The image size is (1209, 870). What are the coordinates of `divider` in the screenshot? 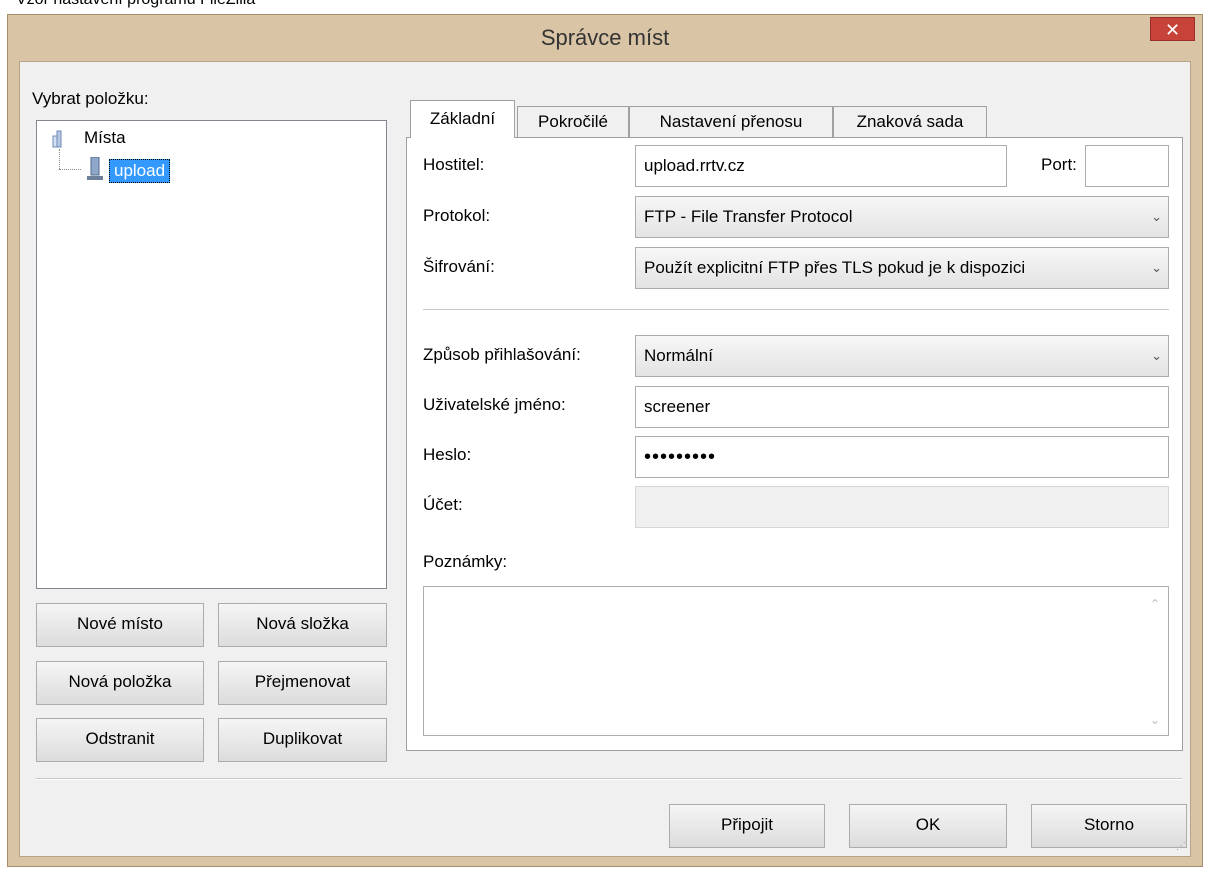 It's located at (796, 310).